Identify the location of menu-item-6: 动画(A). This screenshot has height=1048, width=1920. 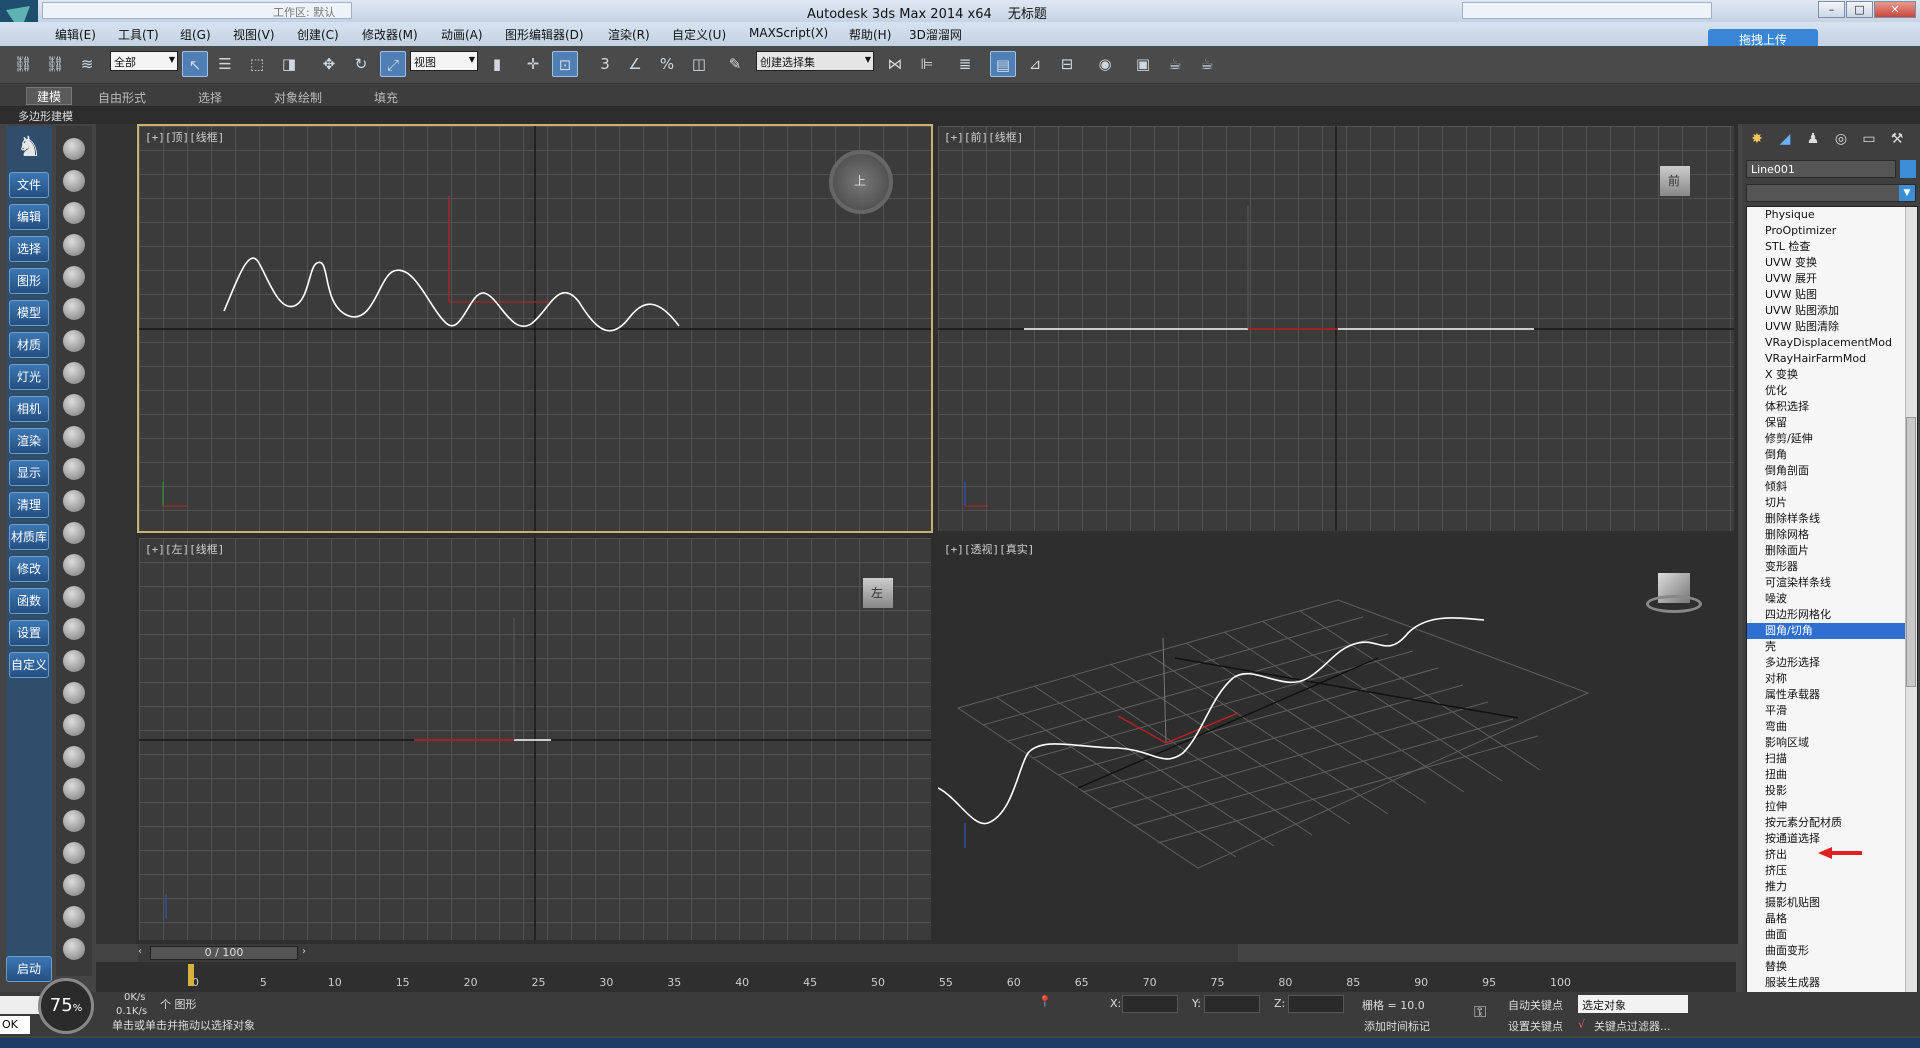
(462, 34).